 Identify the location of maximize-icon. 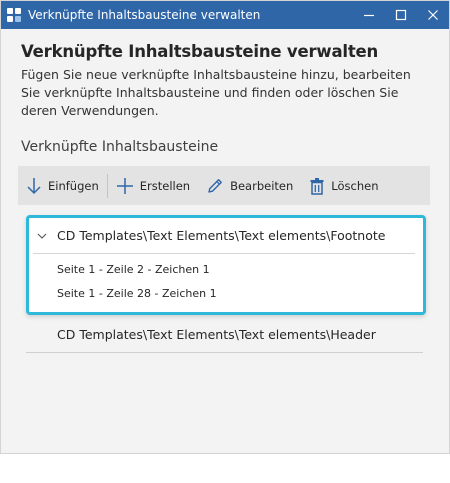
(401, 15).